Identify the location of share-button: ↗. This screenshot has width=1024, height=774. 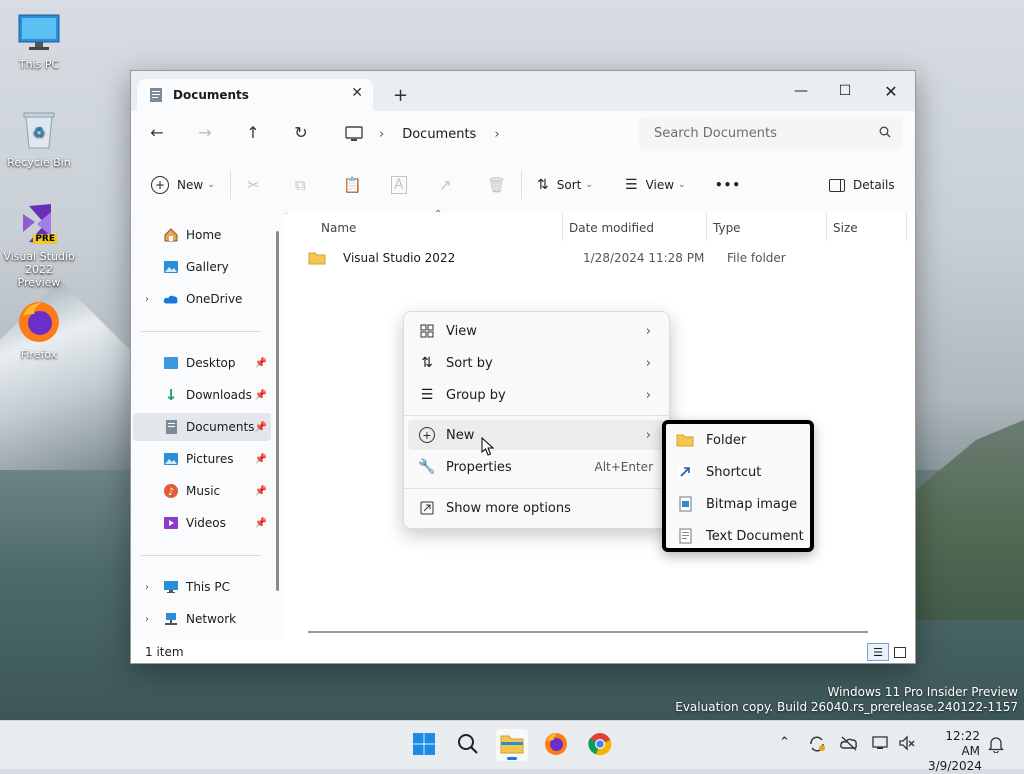
(445, 185).